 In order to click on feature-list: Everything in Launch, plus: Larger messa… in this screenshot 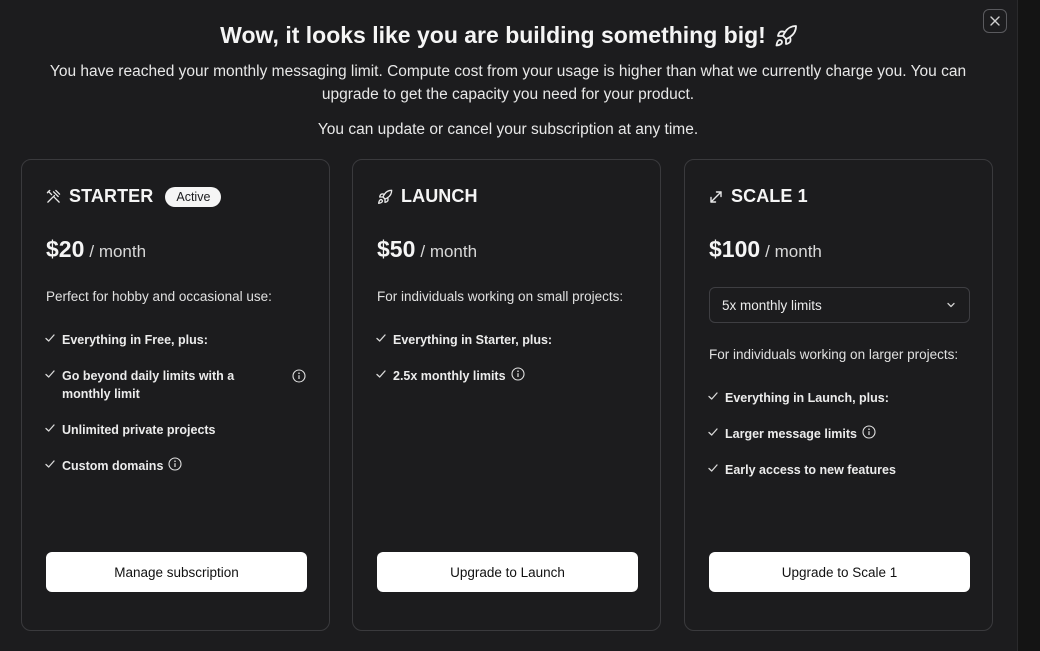, I will do `click(840, 443)`.